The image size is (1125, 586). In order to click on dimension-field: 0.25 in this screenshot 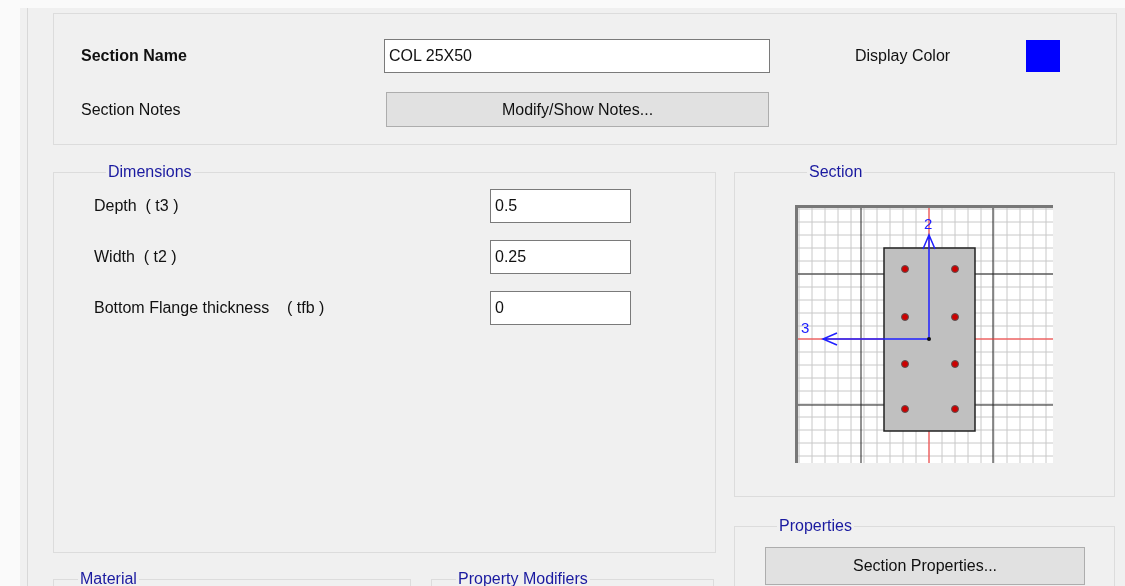, I will do `click(560, 257)`.